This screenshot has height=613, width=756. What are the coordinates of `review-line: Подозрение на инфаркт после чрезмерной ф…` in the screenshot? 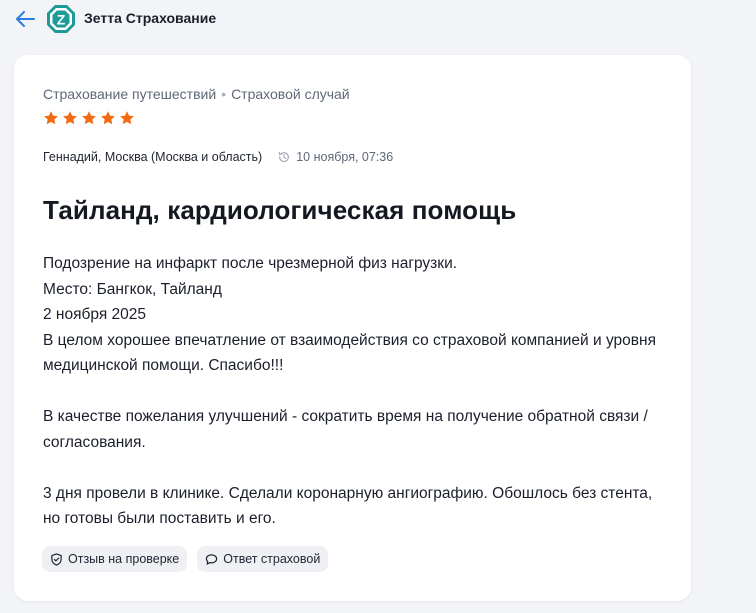 It's located at (250, 263).